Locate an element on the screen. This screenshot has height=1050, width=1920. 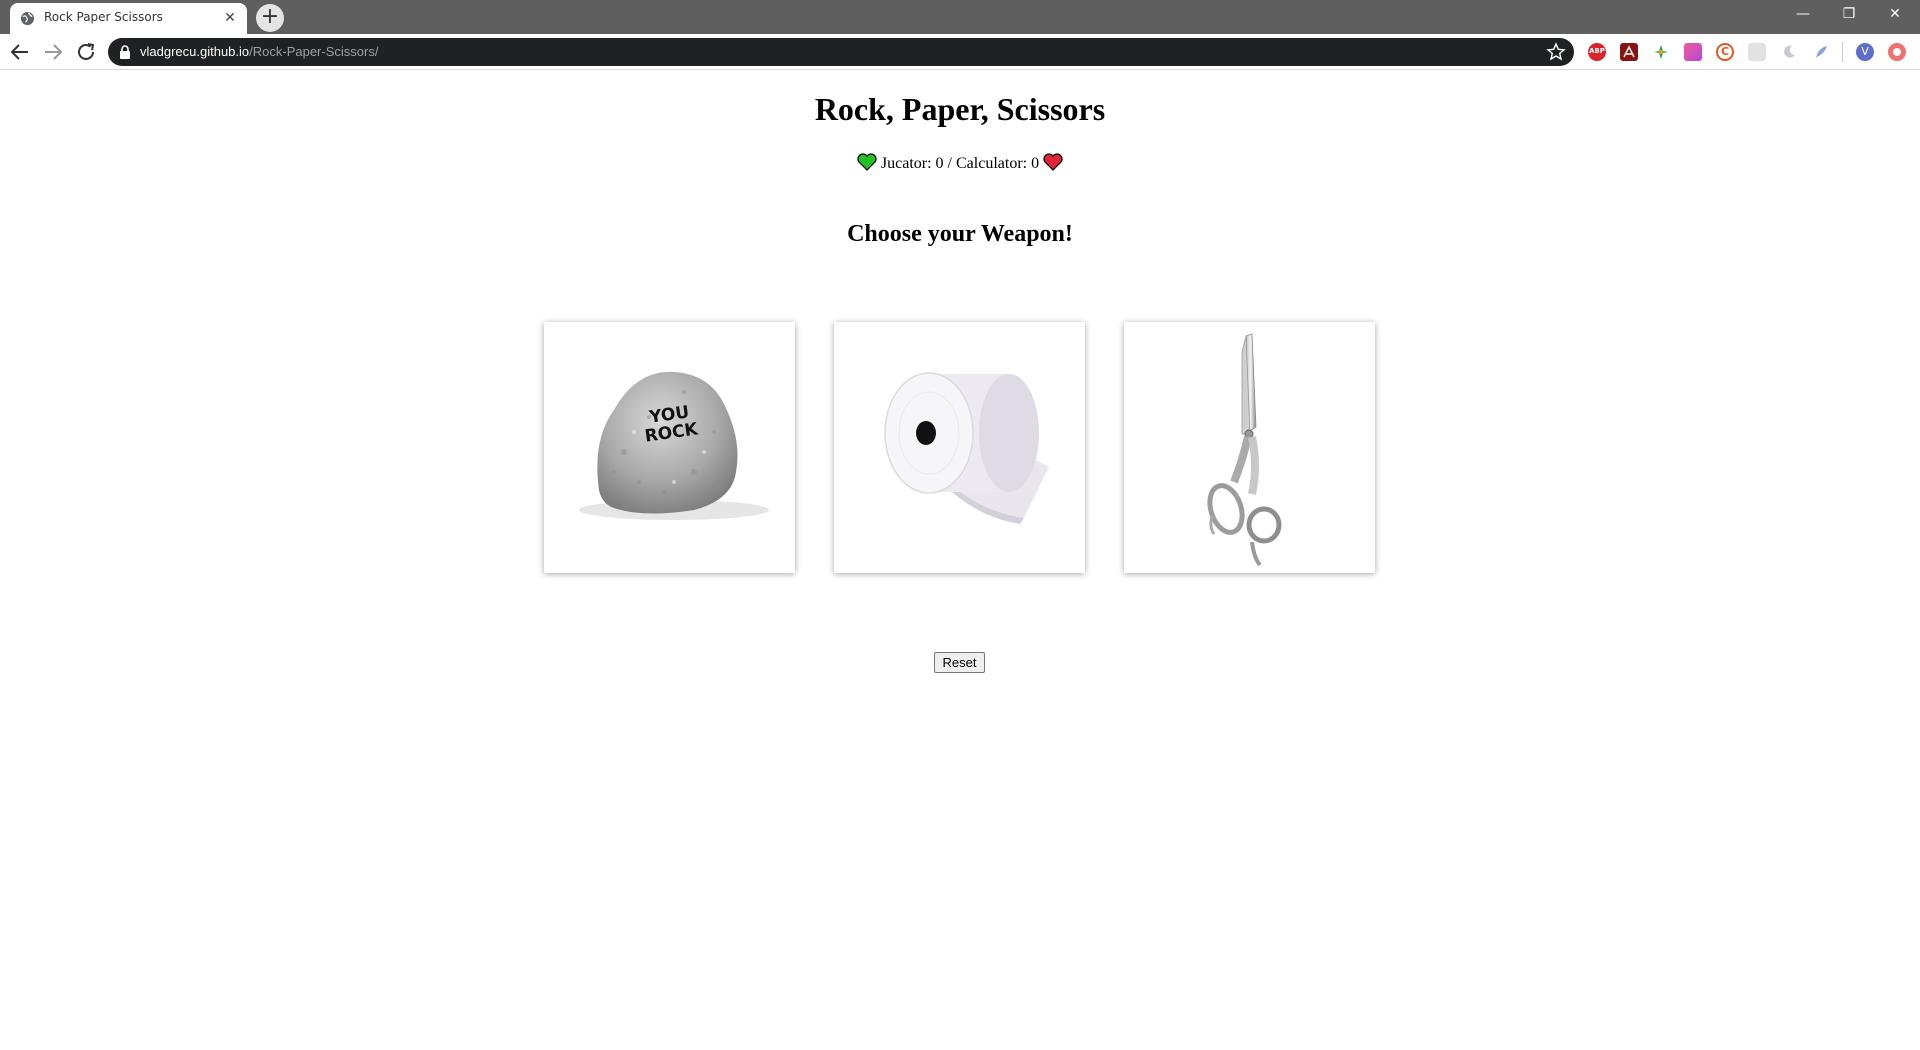
puzzle-extension-icon is located at coordinates (1757, 52).